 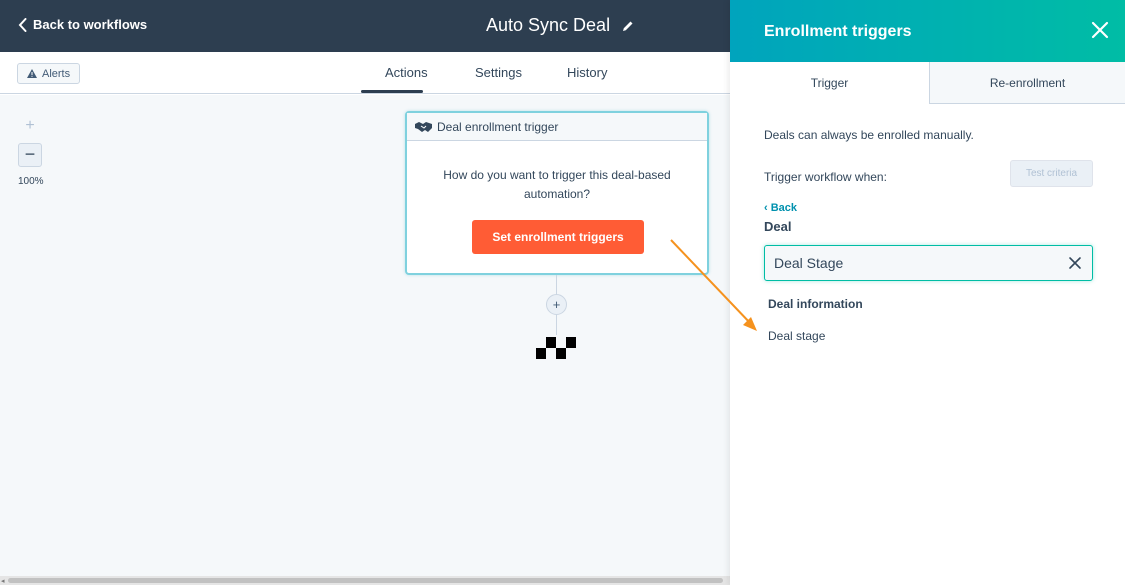 I want to click on back-link: ‹ Back, so click(x=780, y=208).